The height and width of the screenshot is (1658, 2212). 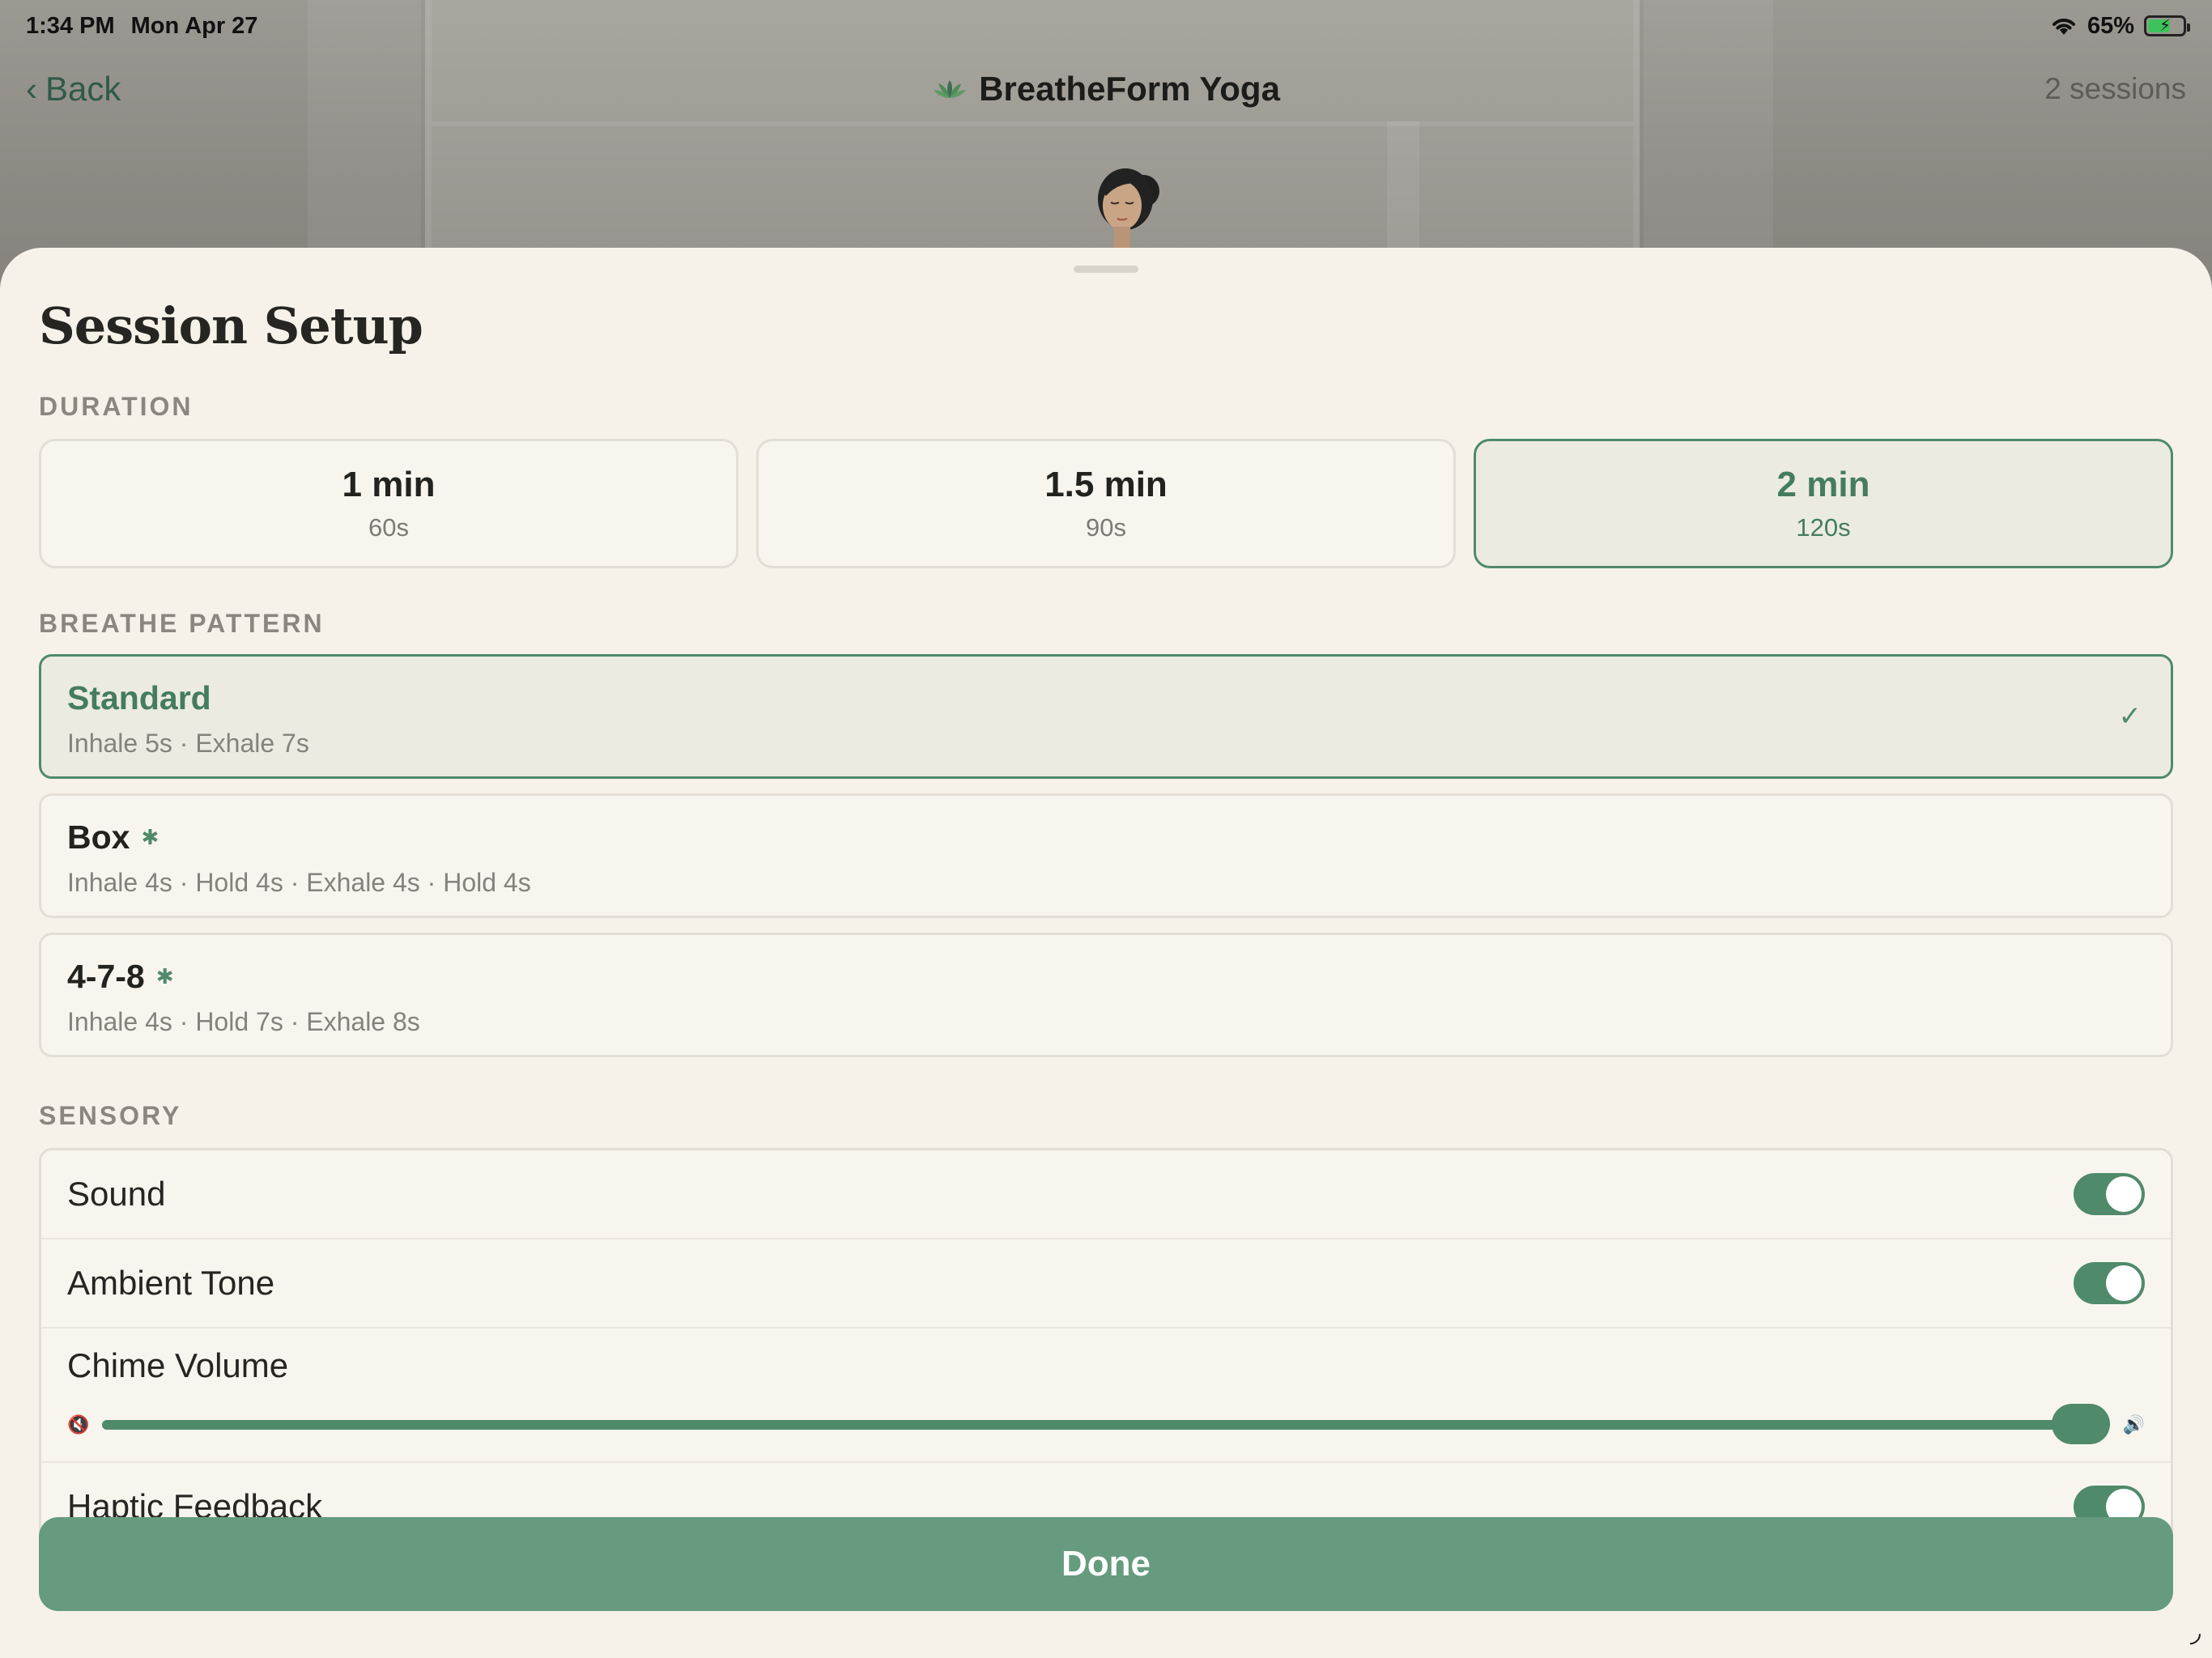 What do you see at coordinates (117, 1194) in the screenshot?
I see `sound-label: Sound` at bounding box center [117, 1194].